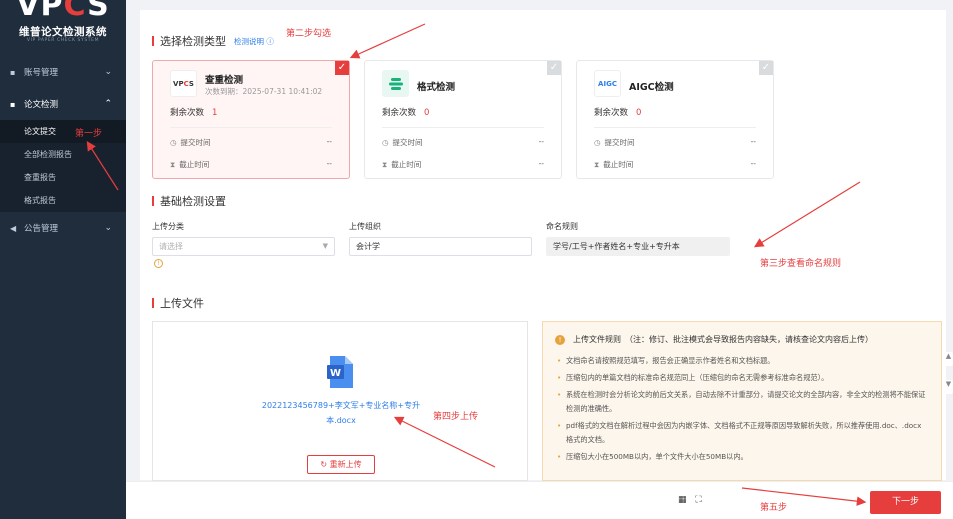 The width and height of the screenshot is (953, 519). I want to click on logo: VPCS 维普论文检测系统 VIP PAPER CHECK SYSTEM, so click(63, 28).